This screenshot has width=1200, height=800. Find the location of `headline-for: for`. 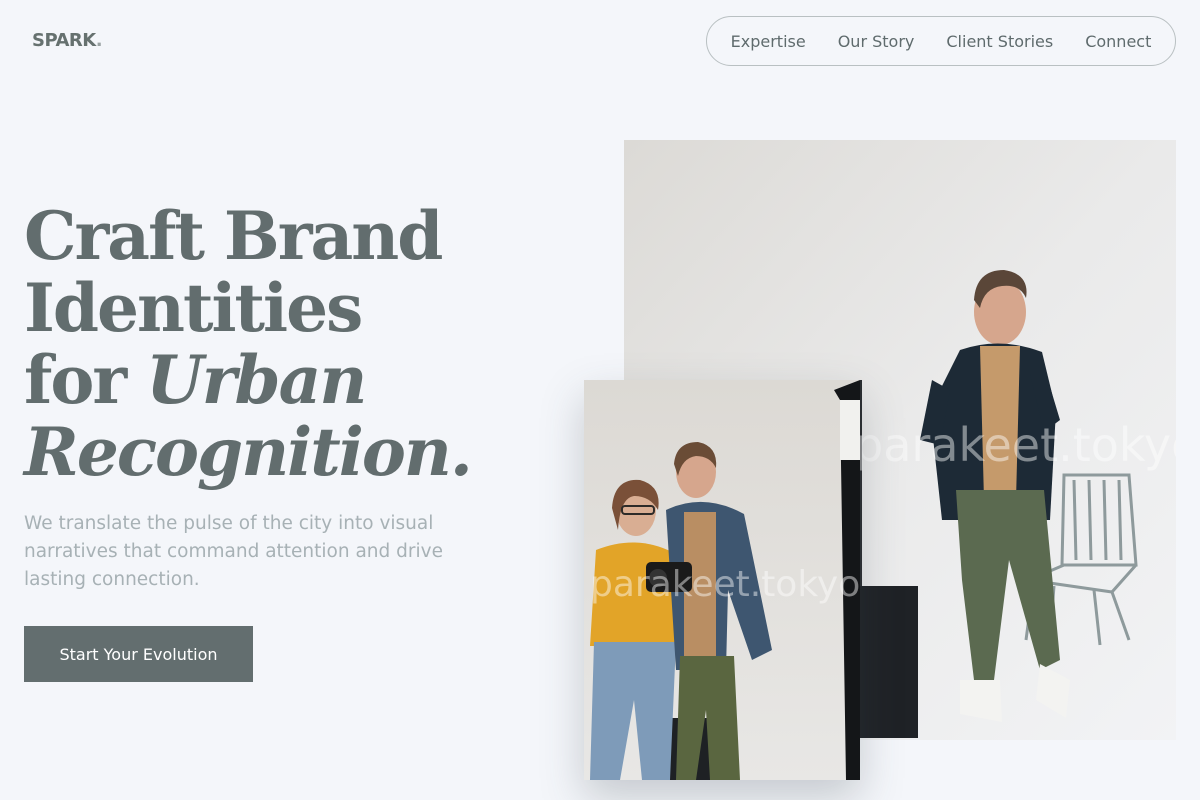

headline-for: for is located at coordinates (85, 380).